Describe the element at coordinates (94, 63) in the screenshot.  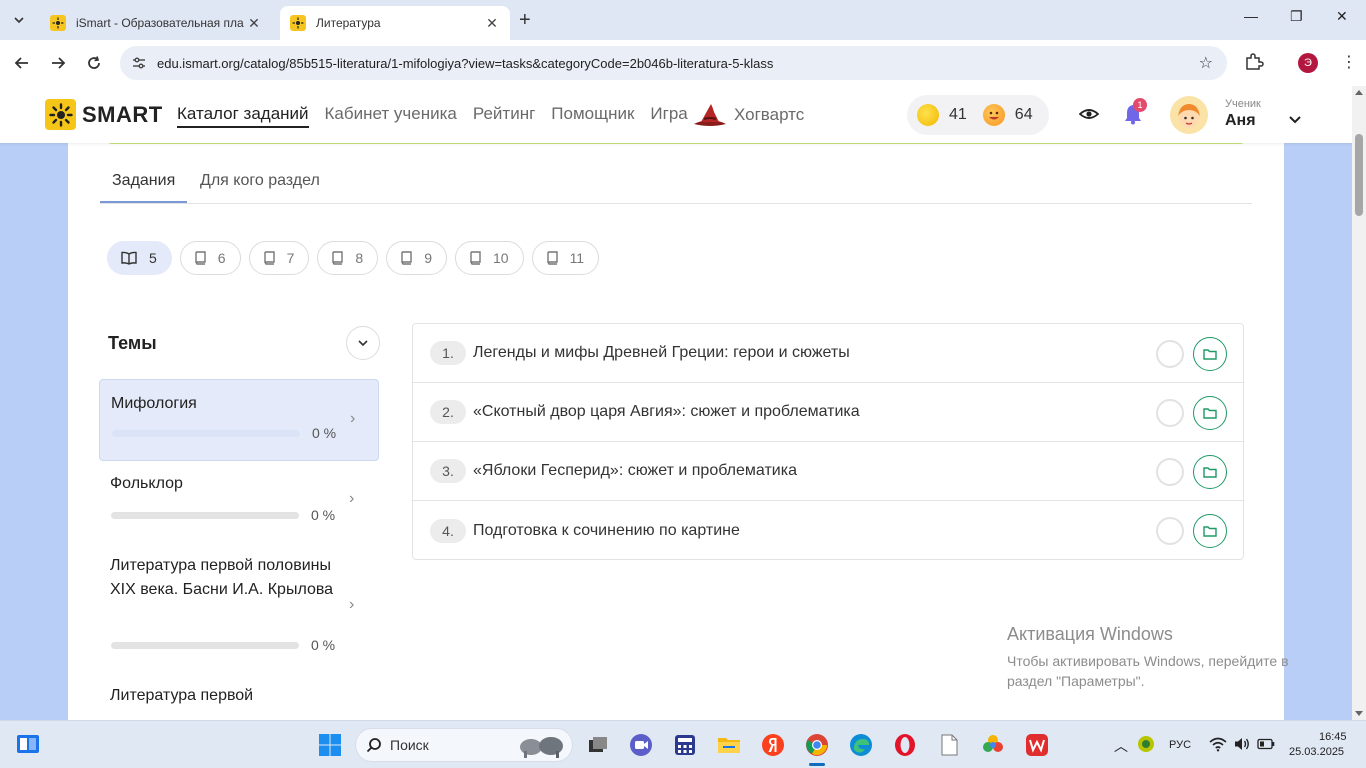
I see `reload-button` at that location.